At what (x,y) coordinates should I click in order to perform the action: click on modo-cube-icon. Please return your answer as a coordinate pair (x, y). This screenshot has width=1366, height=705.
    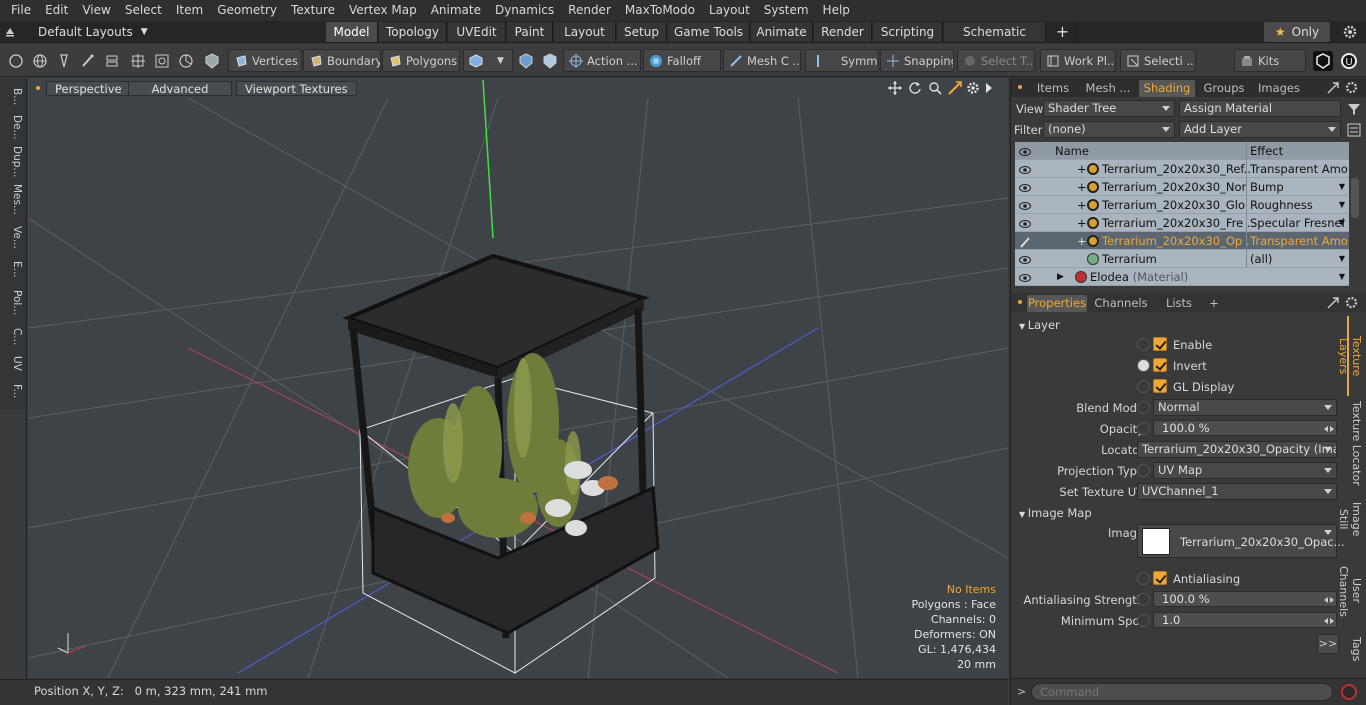
    Looking at the image, I should click on (1323, 61).